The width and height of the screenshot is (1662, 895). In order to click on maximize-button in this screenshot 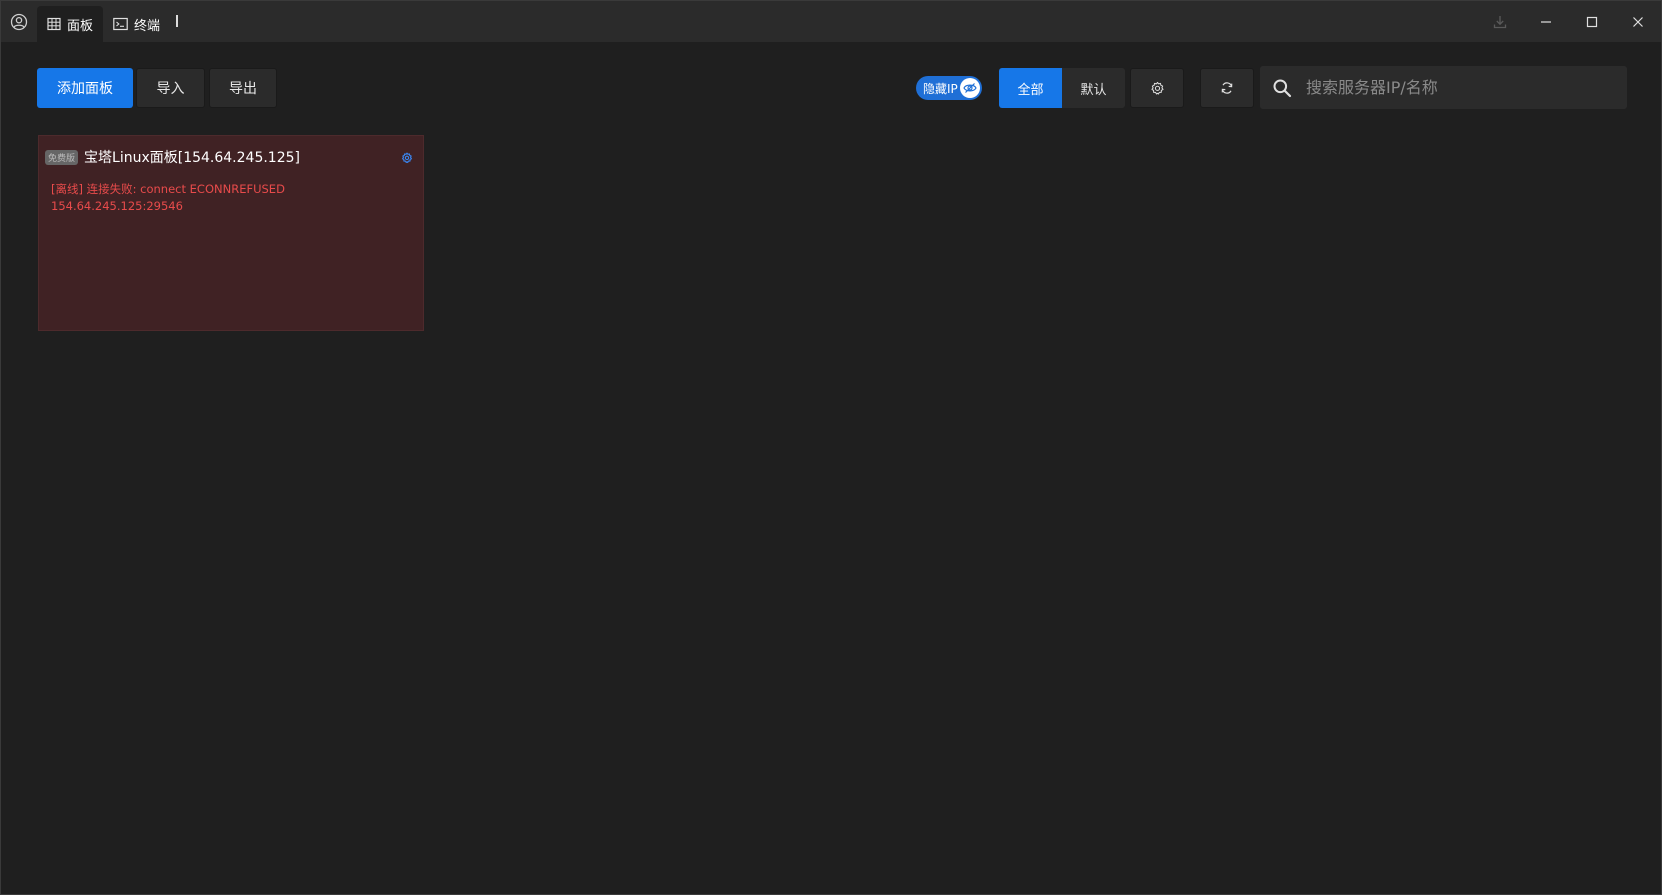, I will do `click(1592, 21)`.